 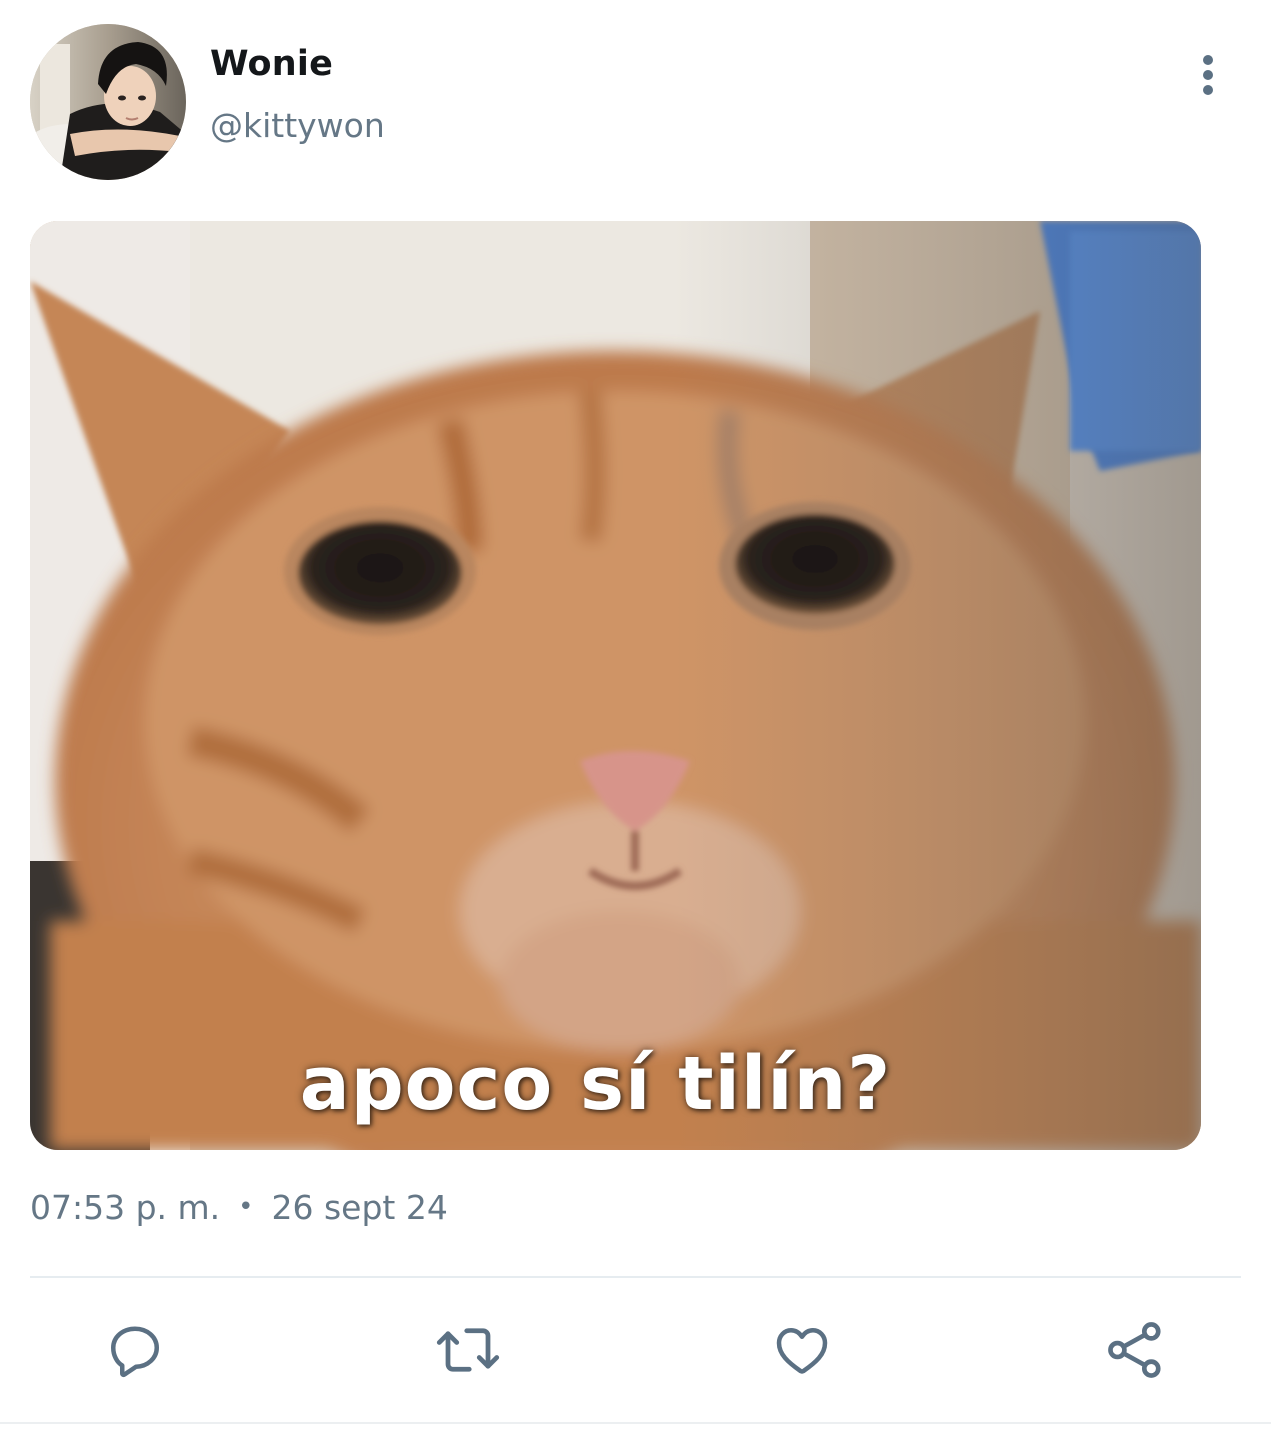 I want to click on tweet-timestamp: 07:53 p. m. • 26 sept 24, so click(x=239, y=1207).